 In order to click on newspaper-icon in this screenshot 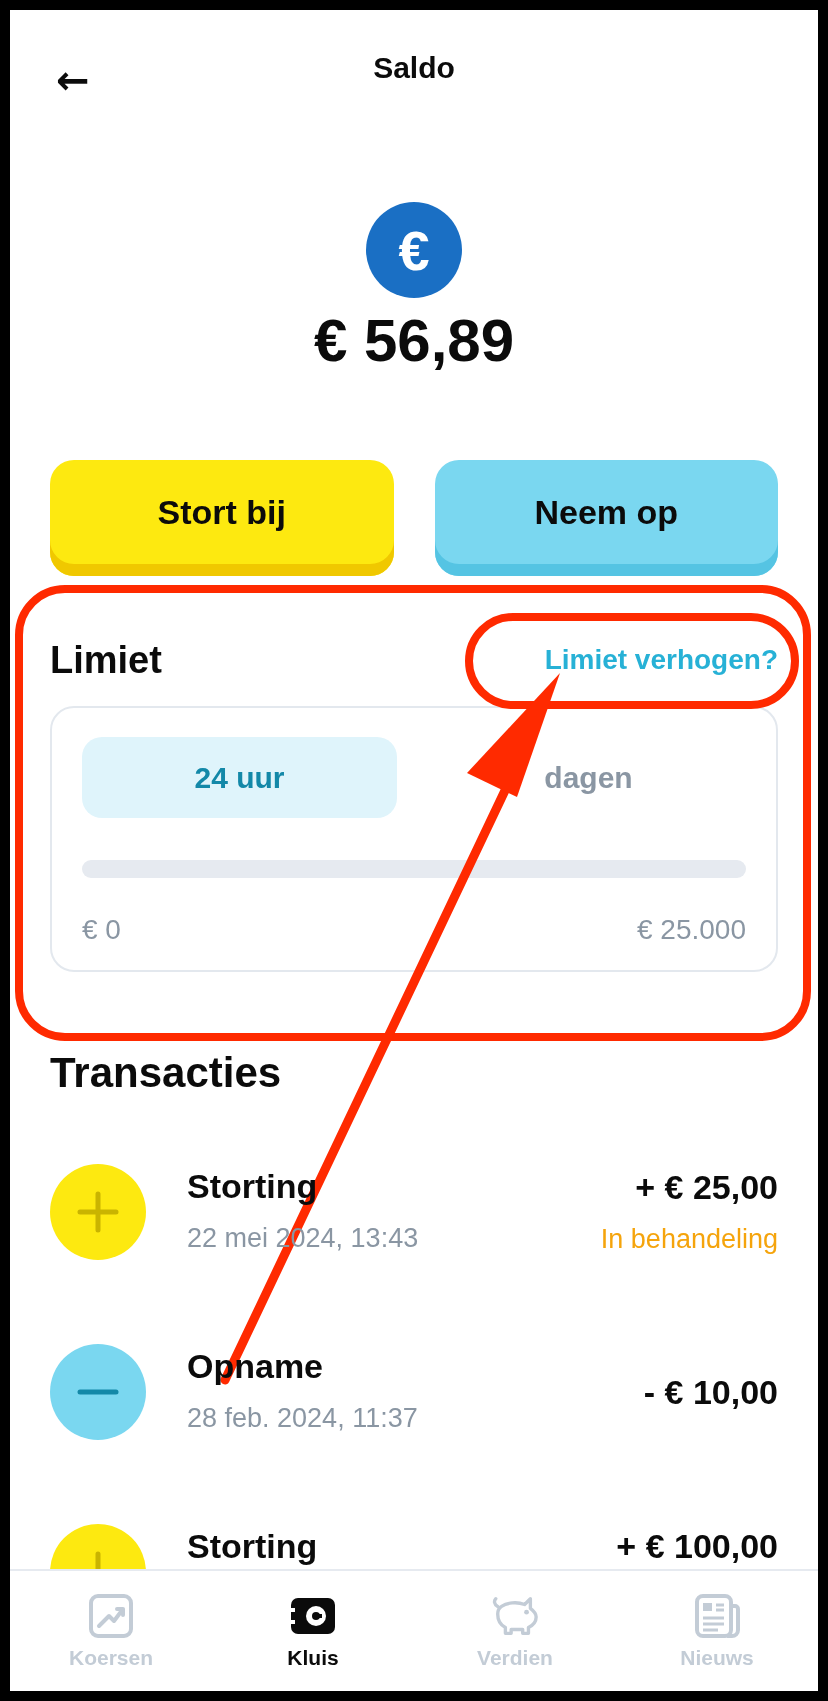, I will do `click(717, 1616)`.